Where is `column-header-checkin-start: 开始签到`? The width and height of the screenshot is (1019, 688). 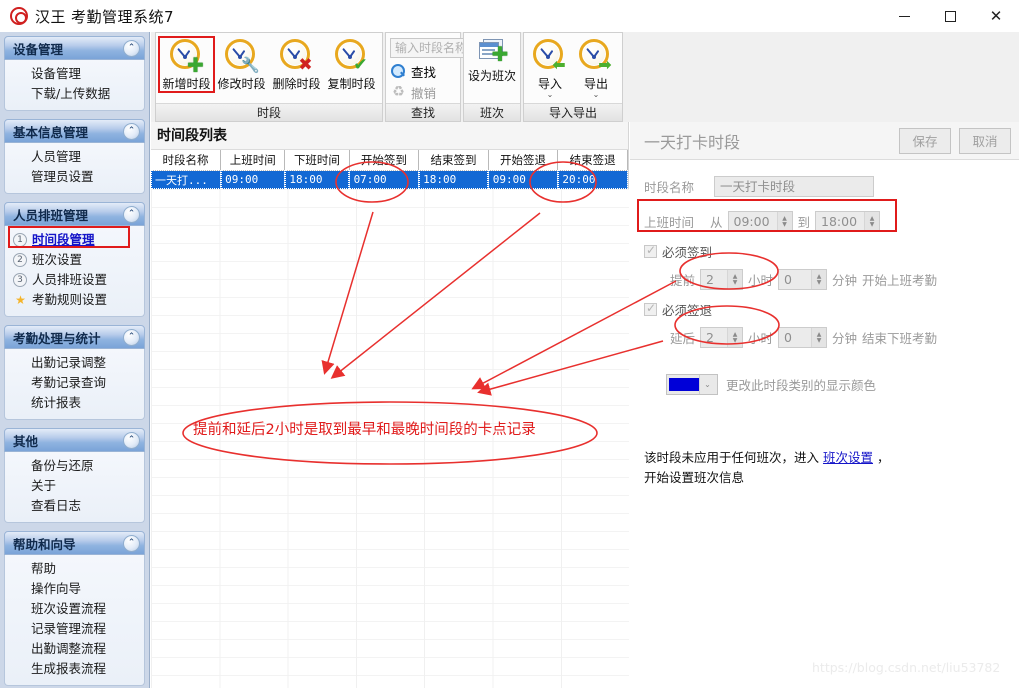
column-header-checkin-start: 开始签到 is located at coordinates (384, 160).